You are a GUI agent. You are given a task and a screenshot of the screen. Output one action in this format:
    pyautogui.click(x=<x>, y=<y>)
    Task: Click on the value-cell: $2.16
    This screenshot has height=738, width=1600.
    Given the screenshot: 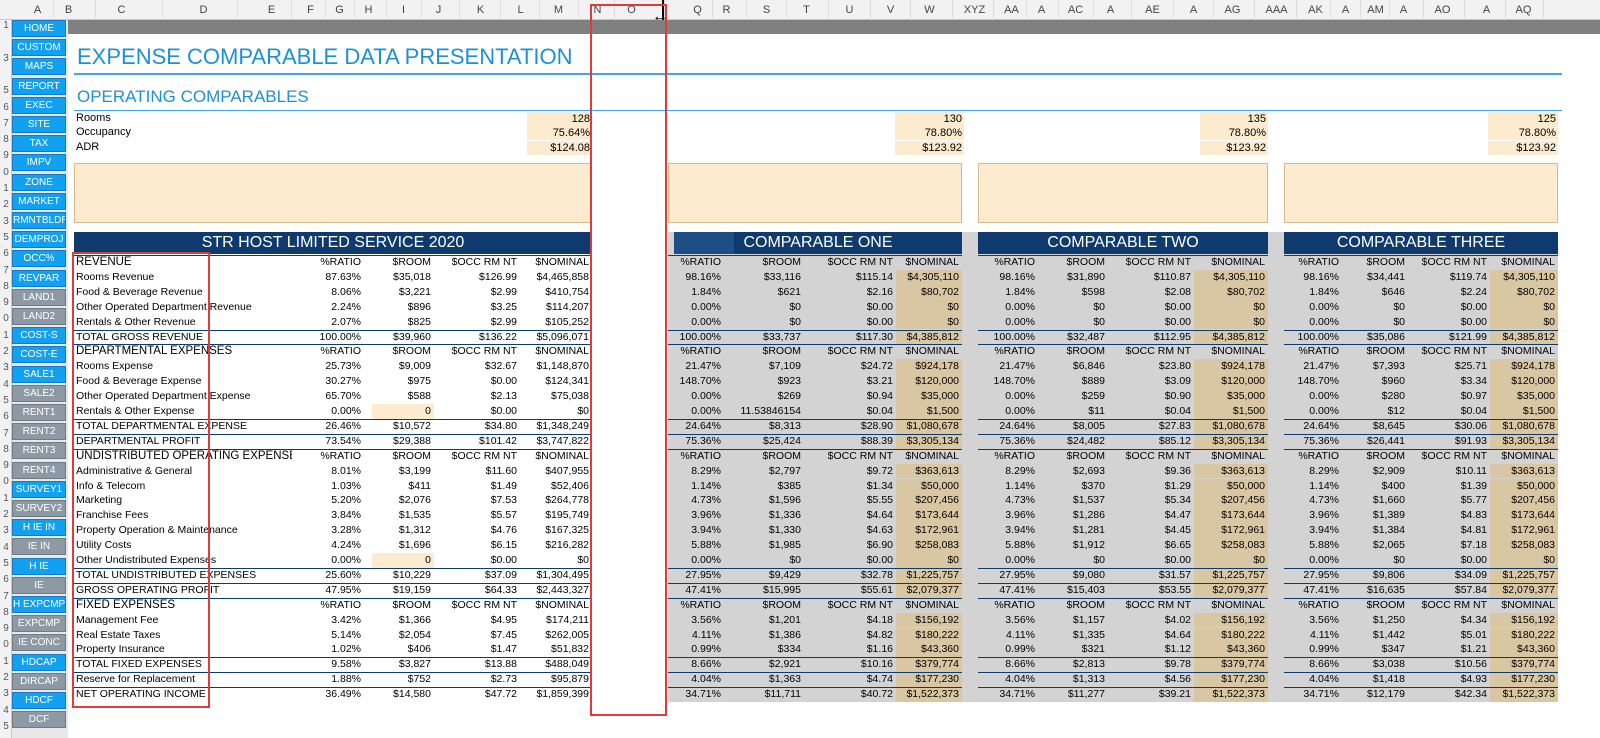 What is the action you would take?
    pyautogui.click(x=850, y=292)
    